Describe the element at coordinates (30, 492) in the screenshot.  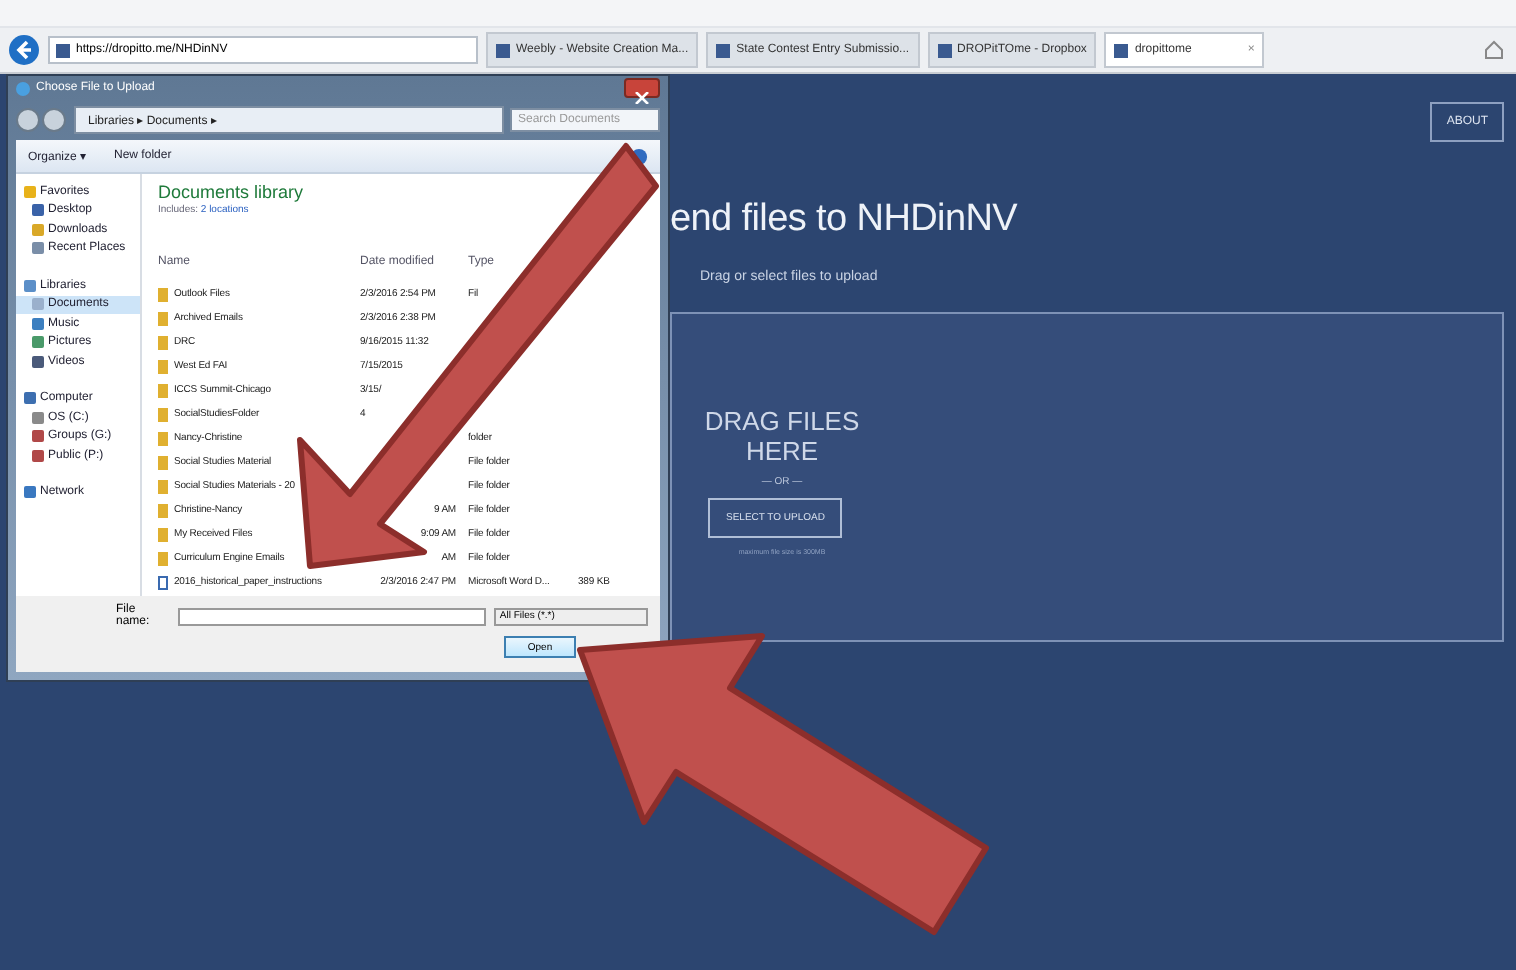
I see `nav-item-icon` at that location.